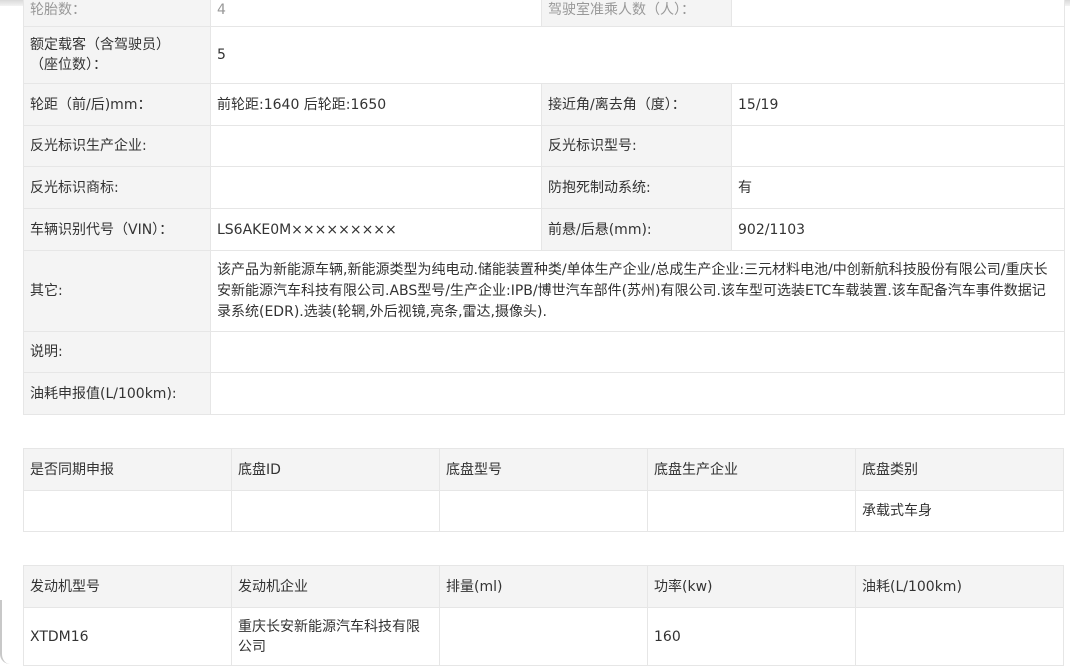 The height and width of the screenshot is (666, 1070). Describe the element at coordinates (636, 229) in the screenshot. I see `overhang-label: 前悬/后悬(mm):` at that location.